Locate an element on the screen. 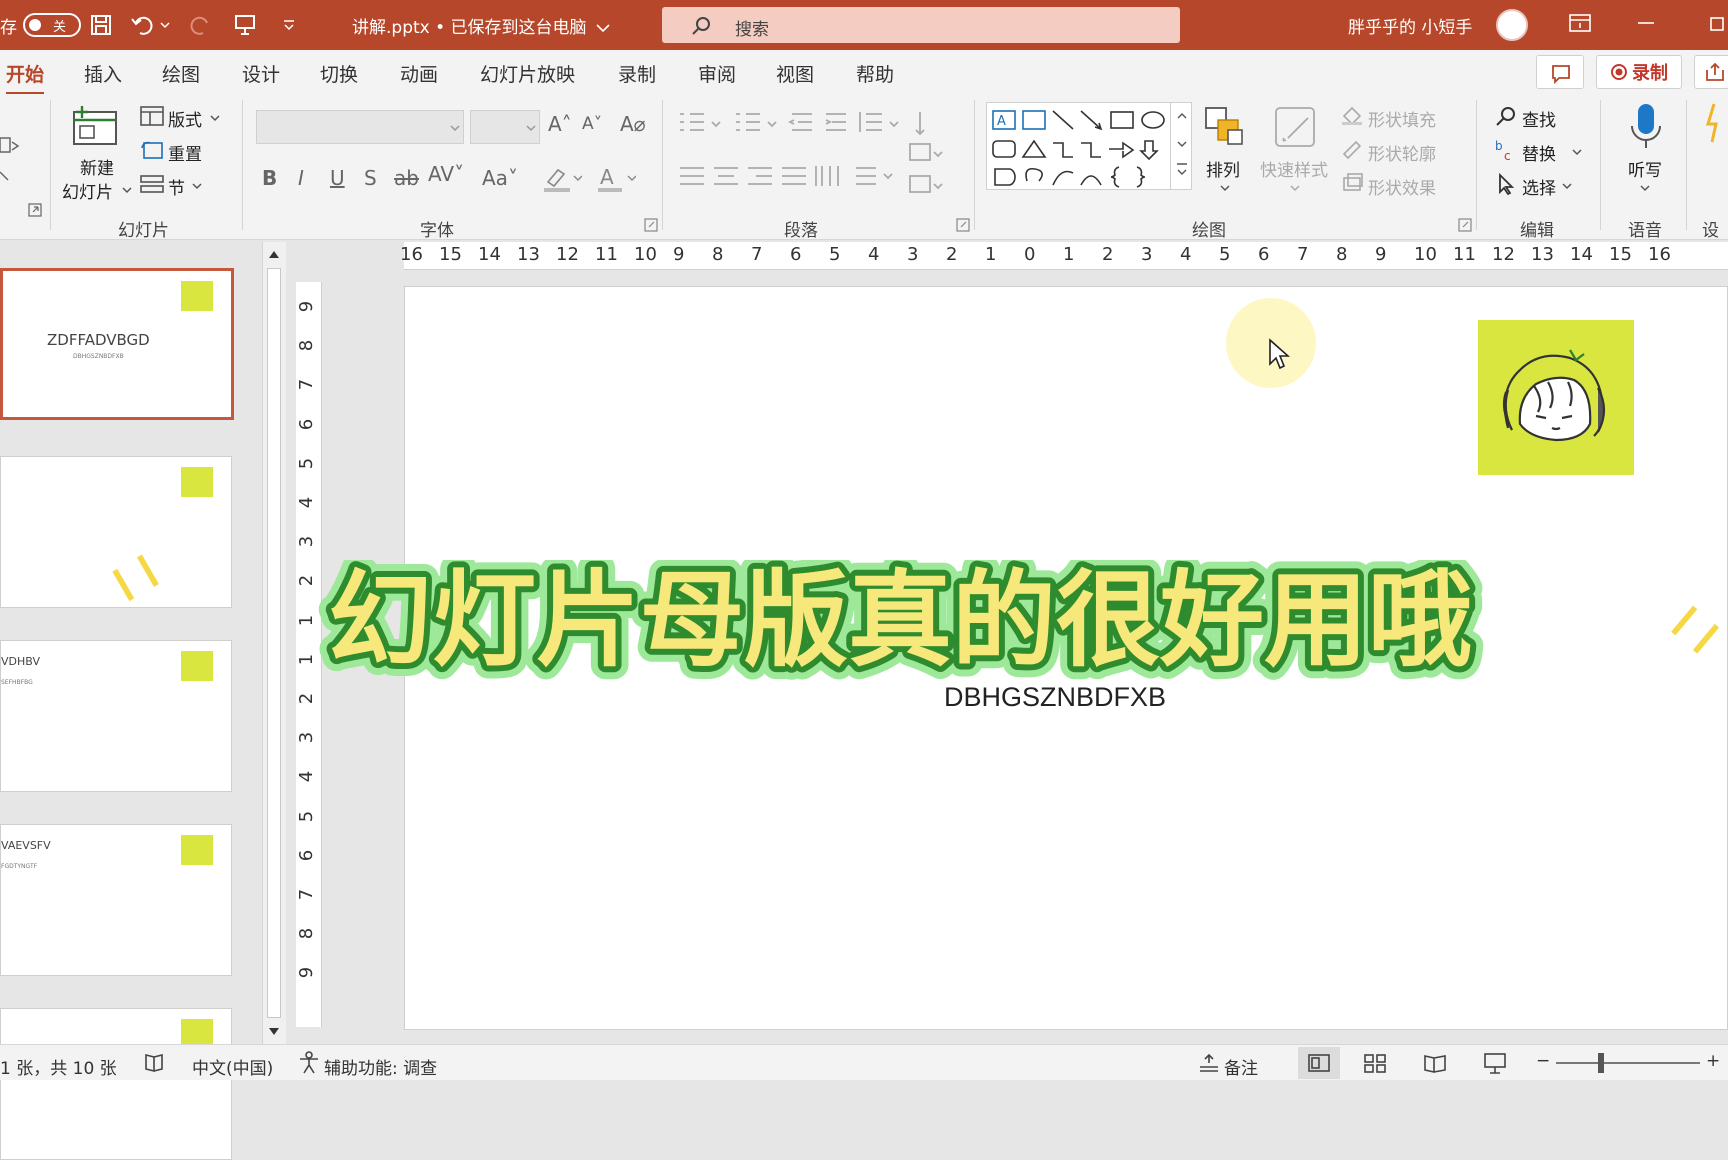 The width and height of the screenshot is (1728, 1160). zoom-out-icon: − is located at coordinates (1543, 1061).